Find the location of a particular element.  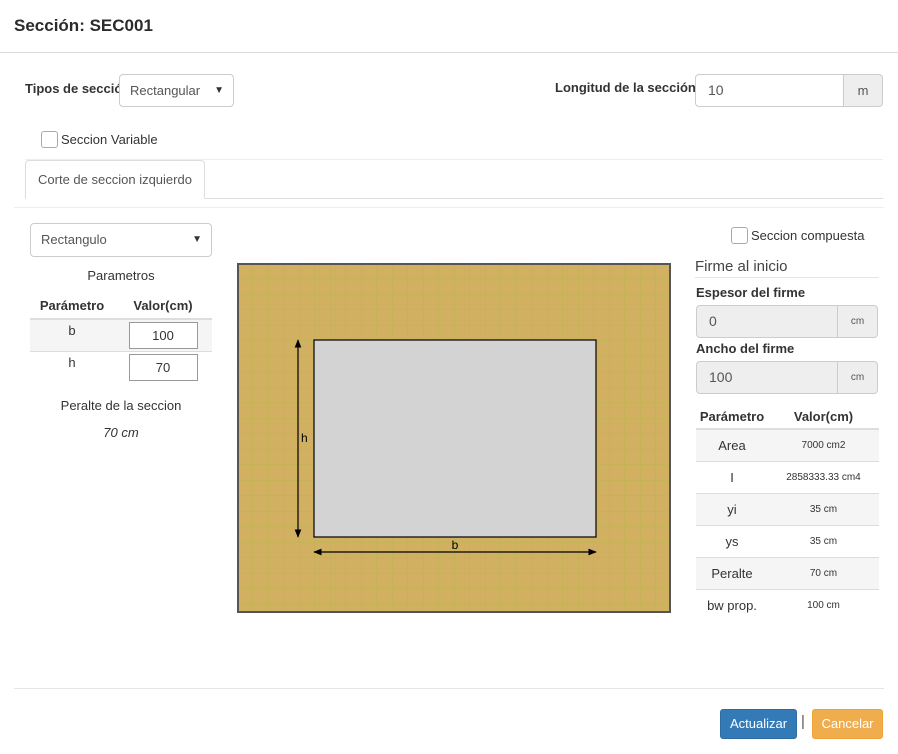

table-row: Area 7000 cm2 is located at coordinates (787, 444).